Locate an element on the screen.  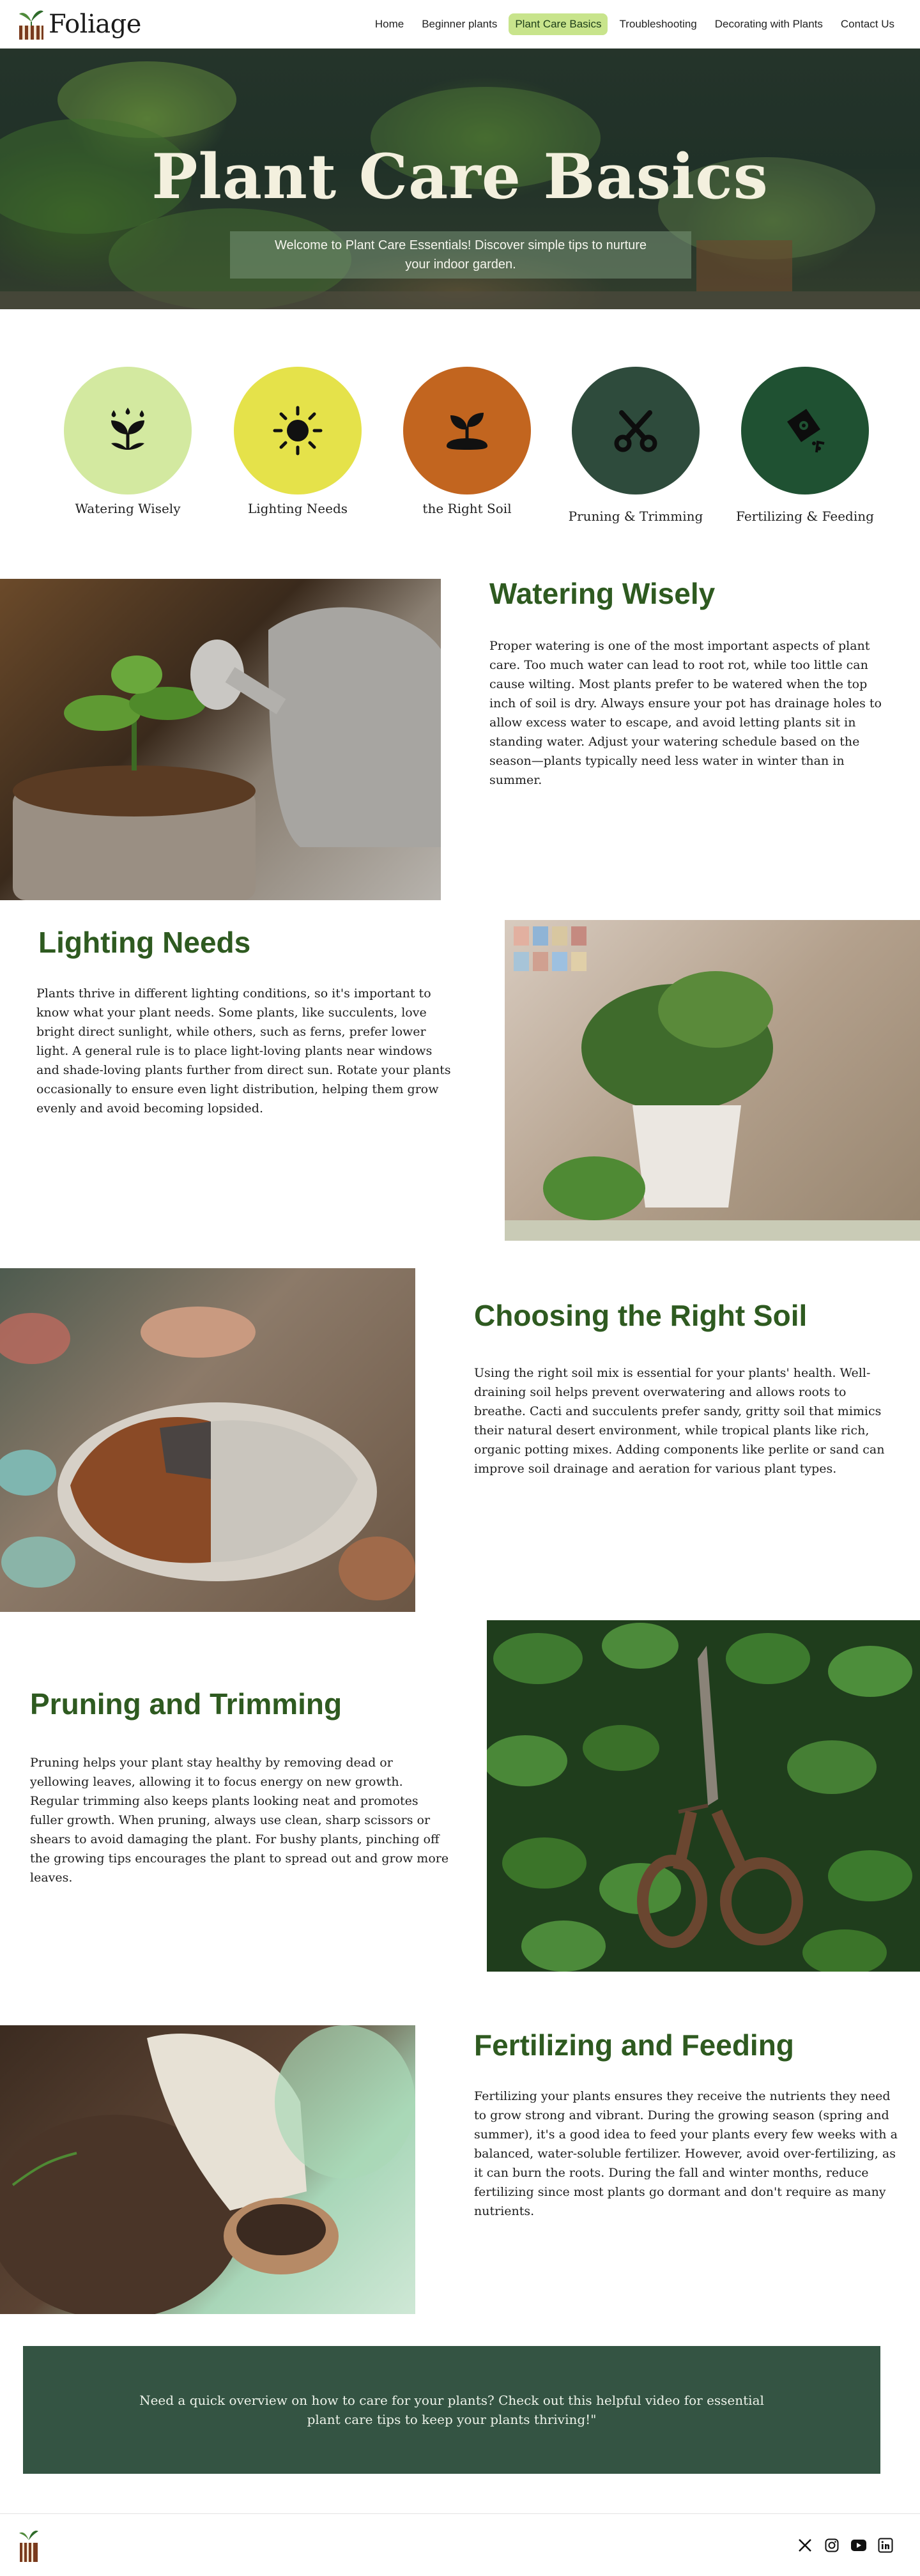
soil-sprout-icon is located at coordinates (467, 431).